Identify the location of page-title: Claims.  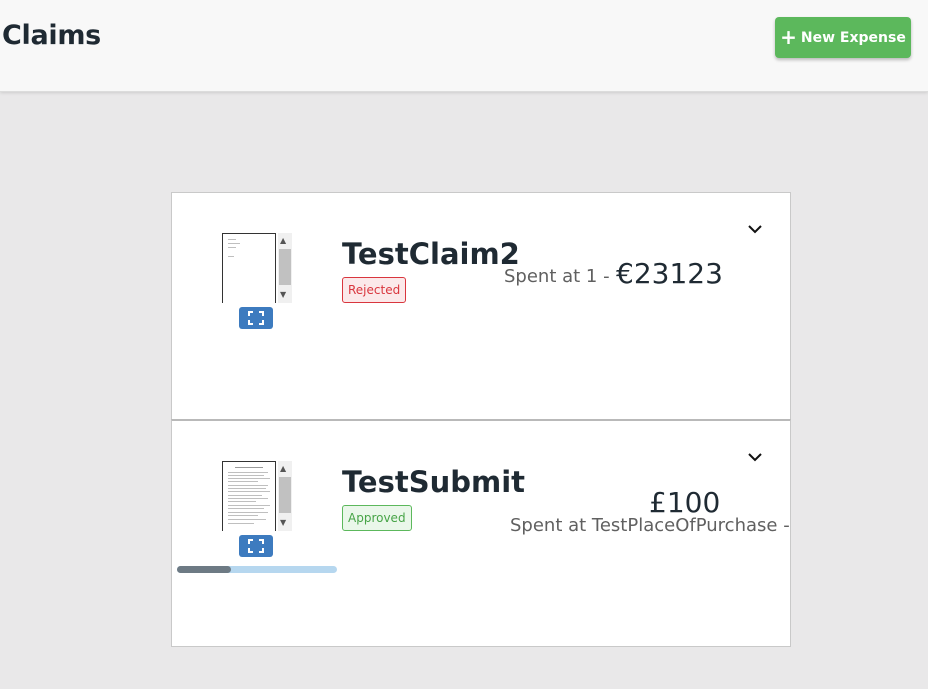
(51, 35).